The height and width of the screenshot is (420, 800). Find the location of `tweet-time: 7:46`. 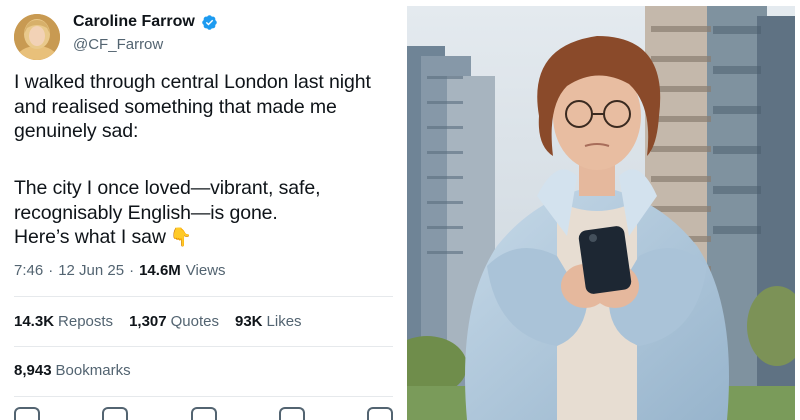

tweet-time: 7:46 is located at coordinates (28, 270).